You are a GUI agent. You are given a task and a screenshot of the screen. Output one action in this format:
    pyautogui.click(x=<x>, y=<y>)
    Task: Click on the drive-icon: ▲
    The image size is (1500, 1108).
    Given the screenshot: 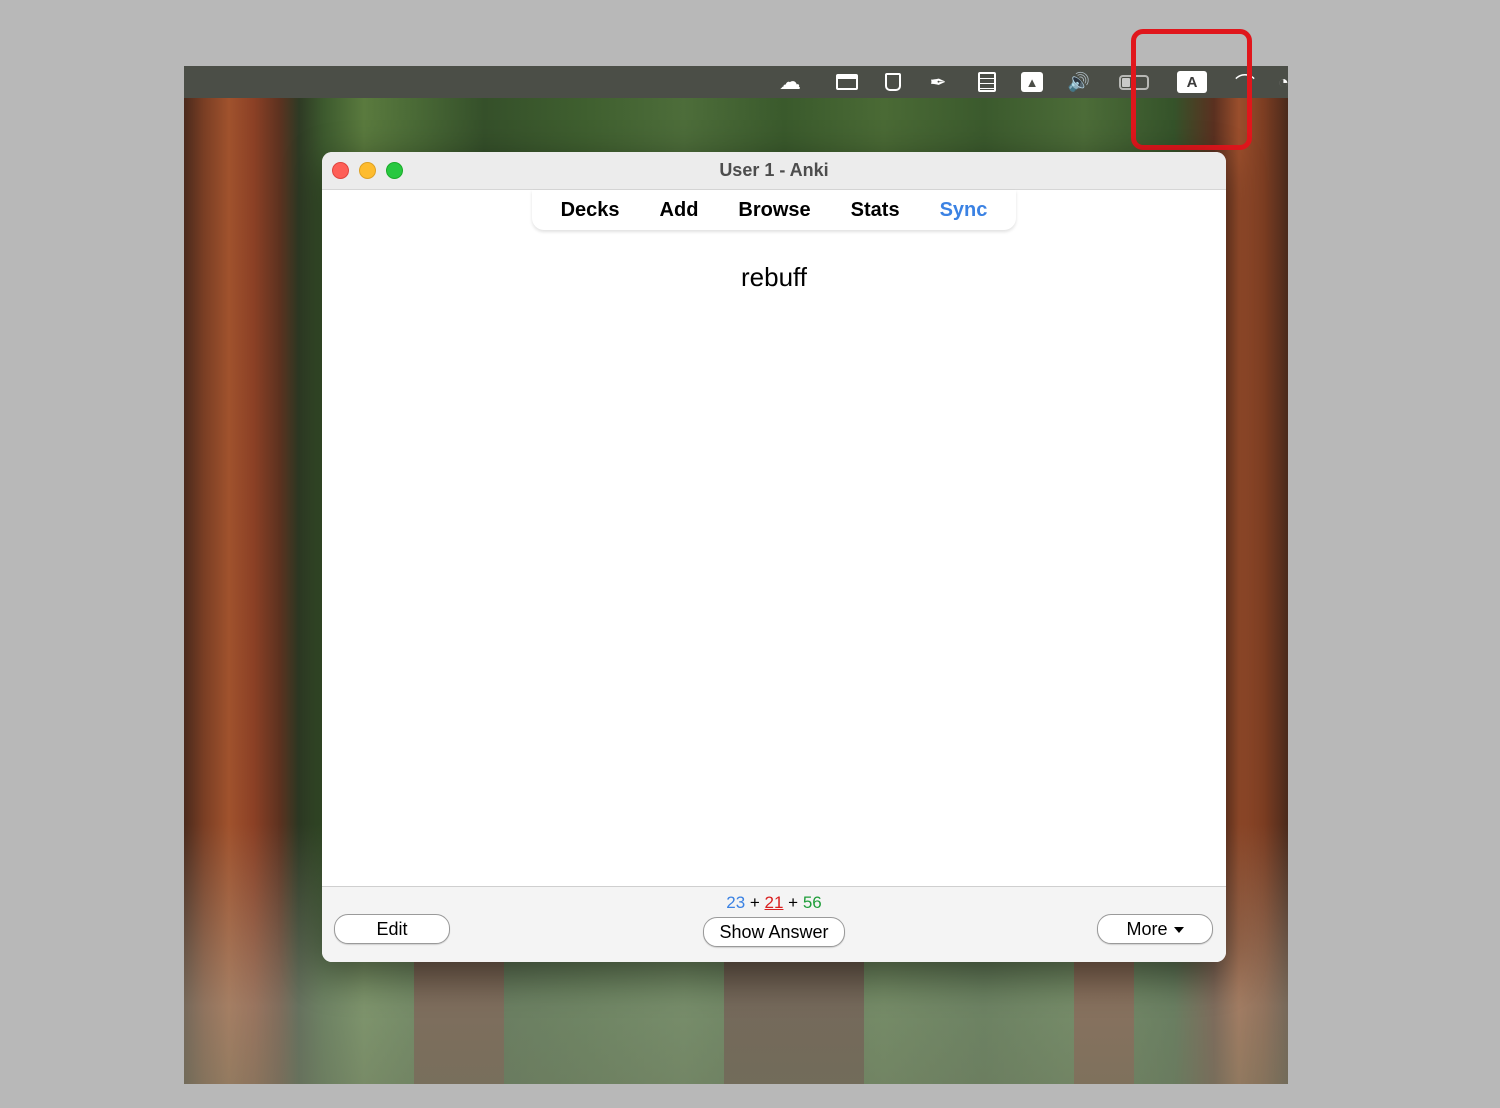 What is the action you would take?
    pyautogui.click(x=1032, y=82)
    